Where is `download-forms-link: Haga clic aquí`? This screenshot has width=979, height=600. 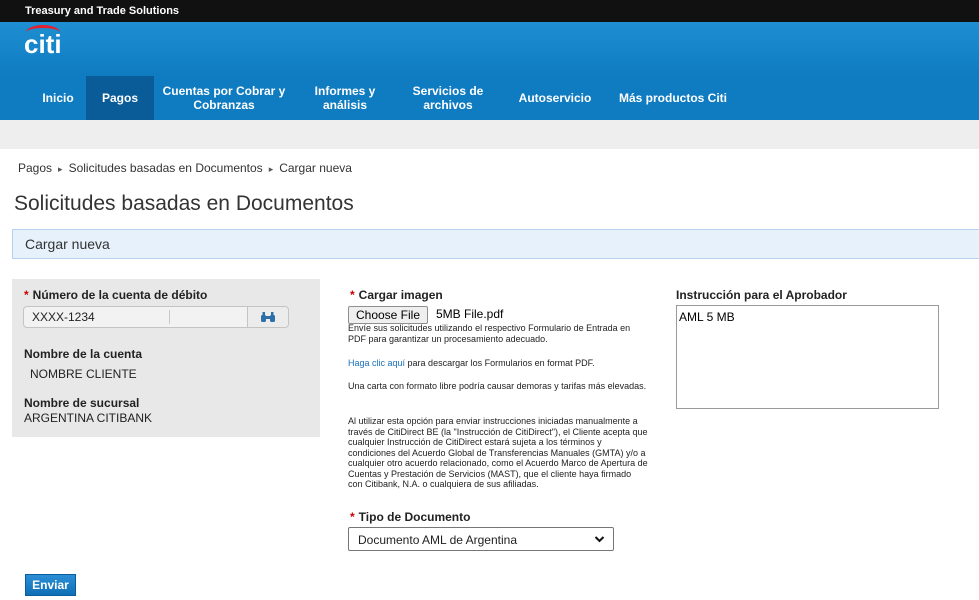 download-forms-link: Haga clic aquí is located at coordinates (376, 363).